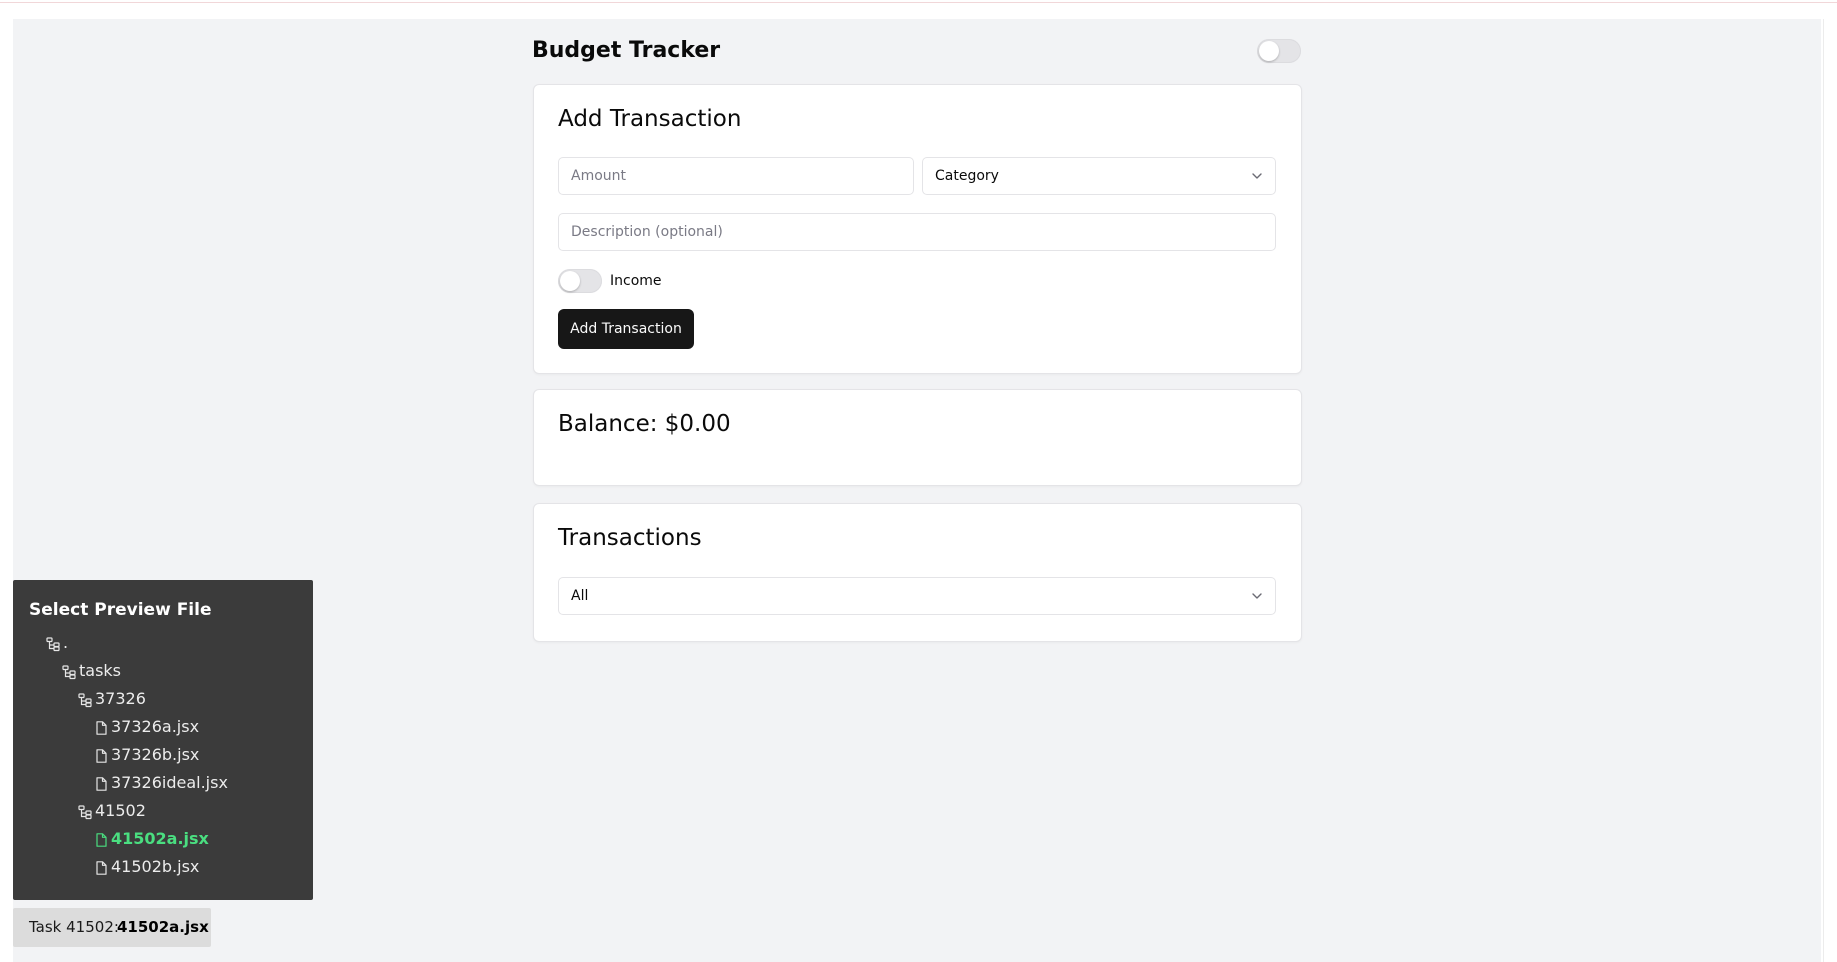  Describe the element at coordinates (1829, 490) in the screenshot. I see `scrollbar` at that location.